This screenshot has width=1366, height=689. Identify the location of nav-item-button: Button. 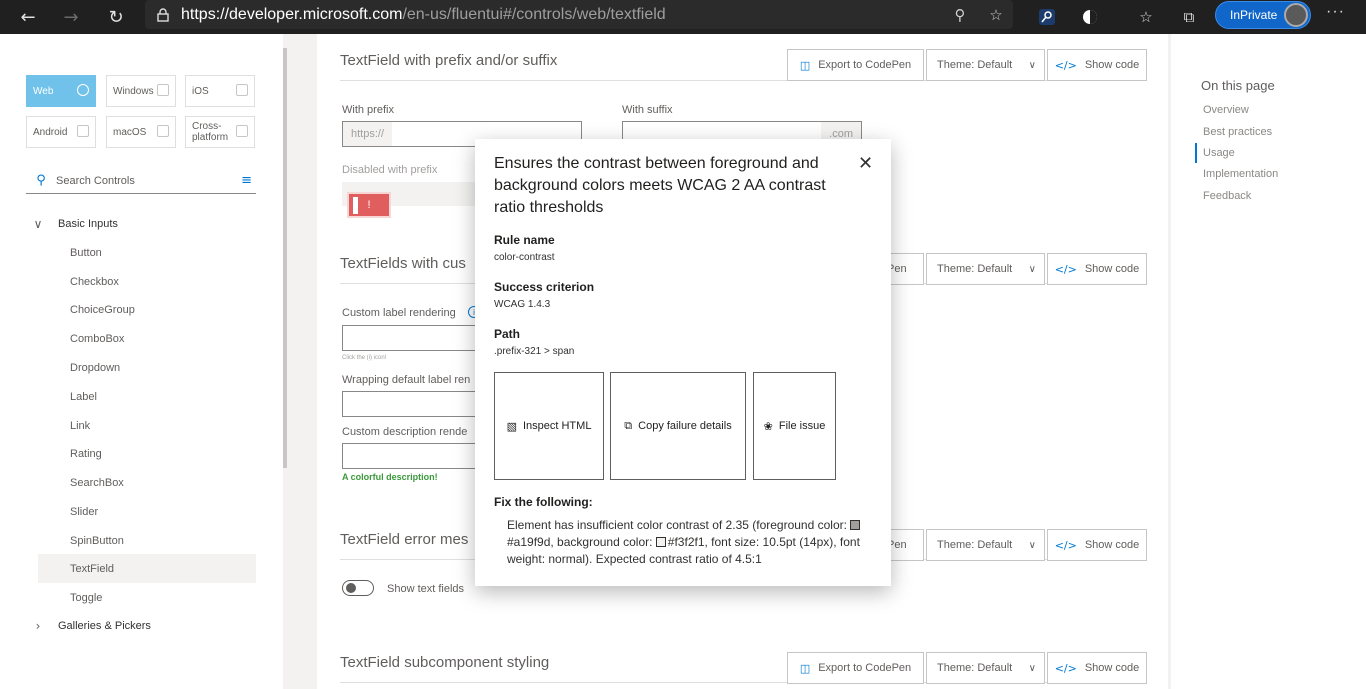
(147, 252).